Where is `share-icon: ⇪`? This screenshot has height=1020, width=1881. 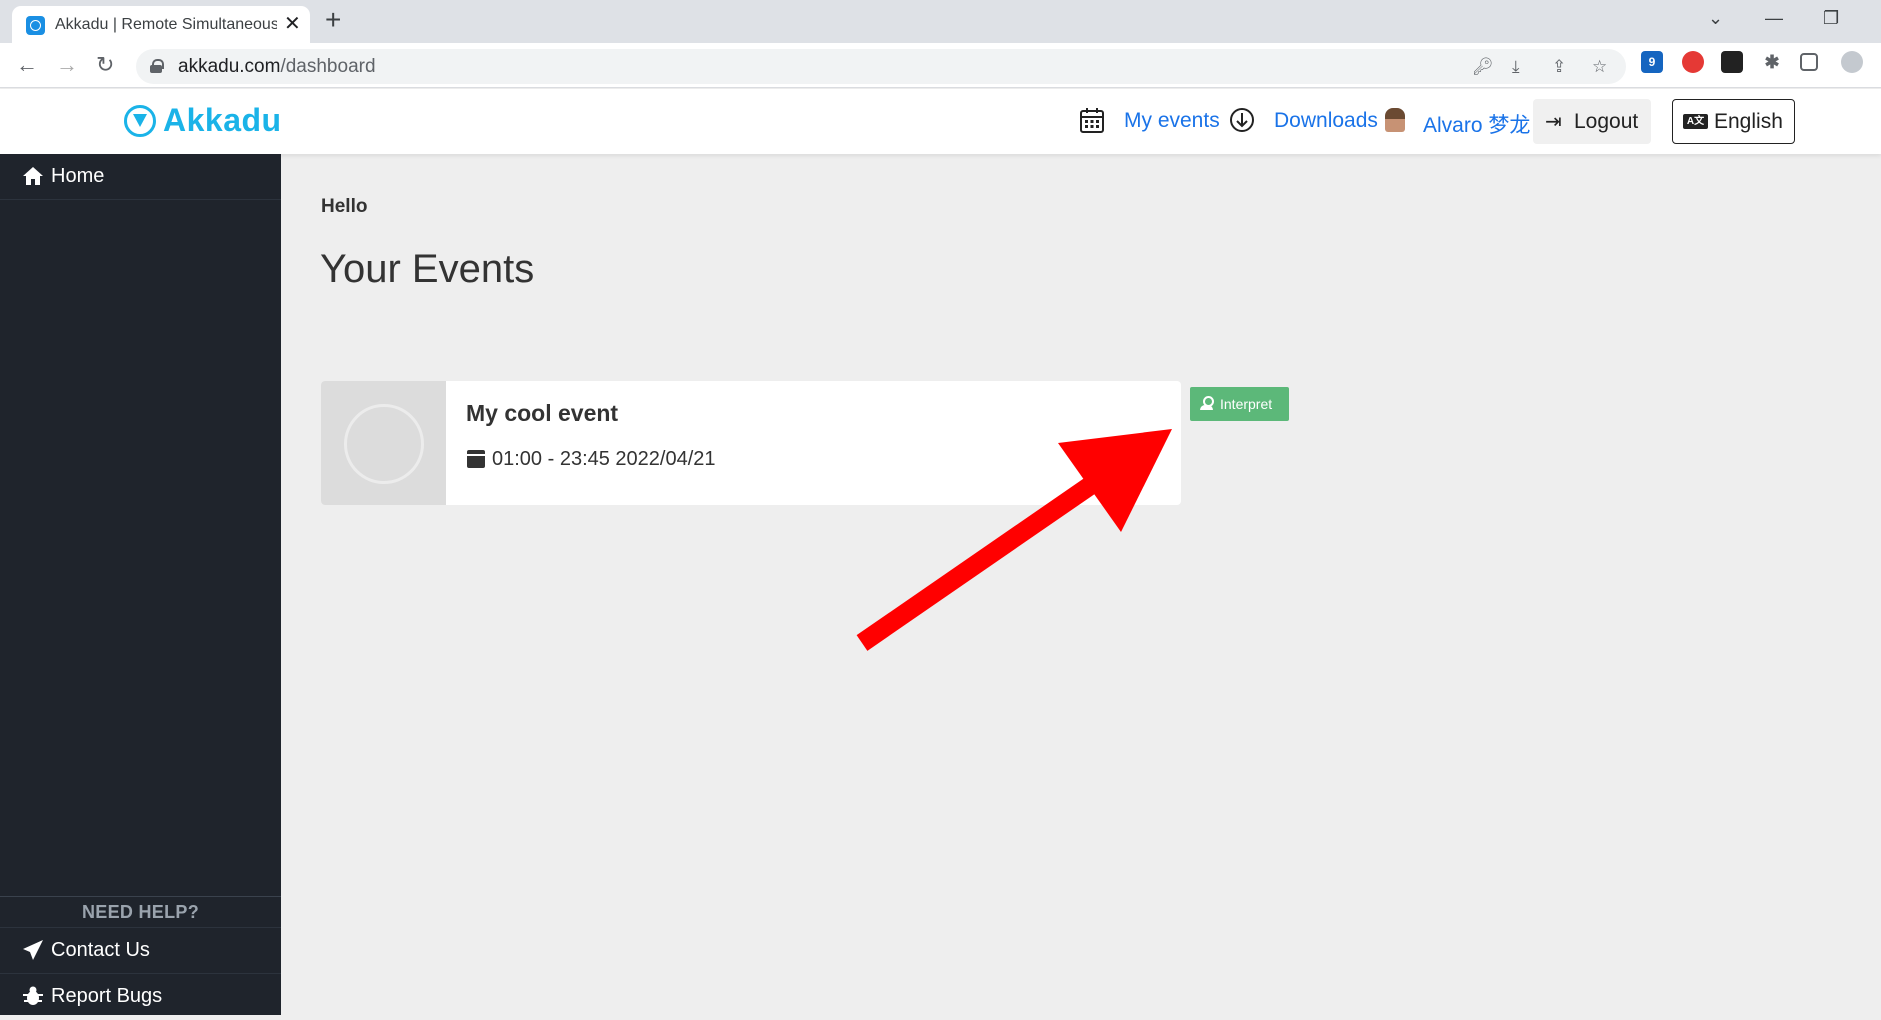
share-icon: ⇪ is located at coordinates (1559, 67).